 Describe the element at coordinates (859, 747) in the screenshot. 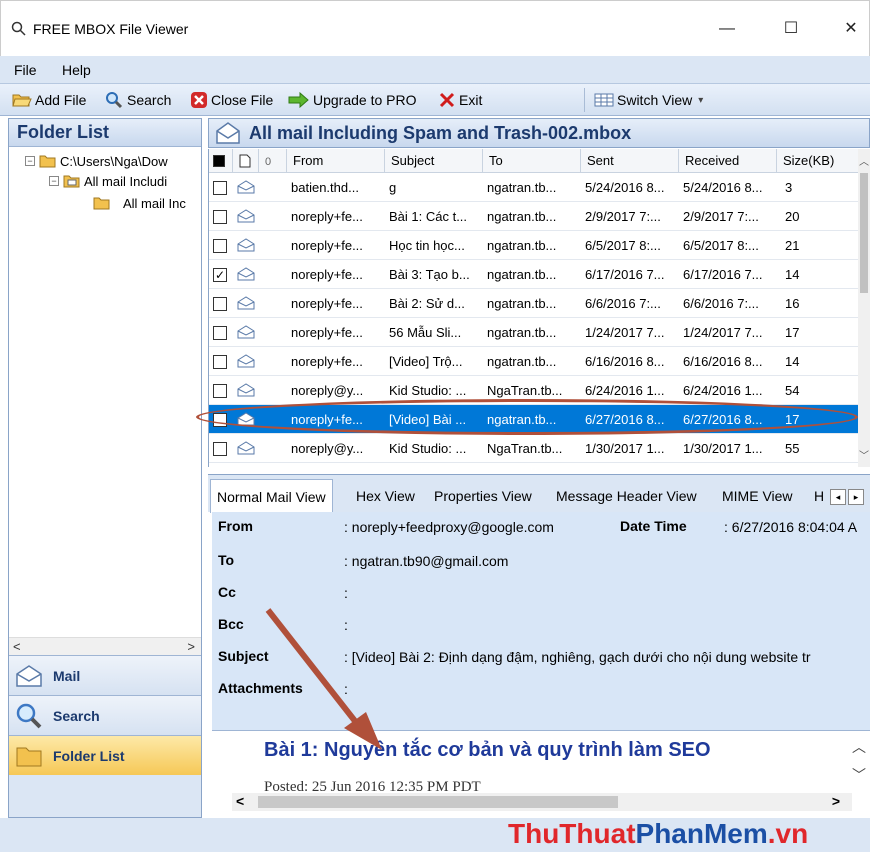

I see `body-scroll-up-arrow: ︿` at that location.